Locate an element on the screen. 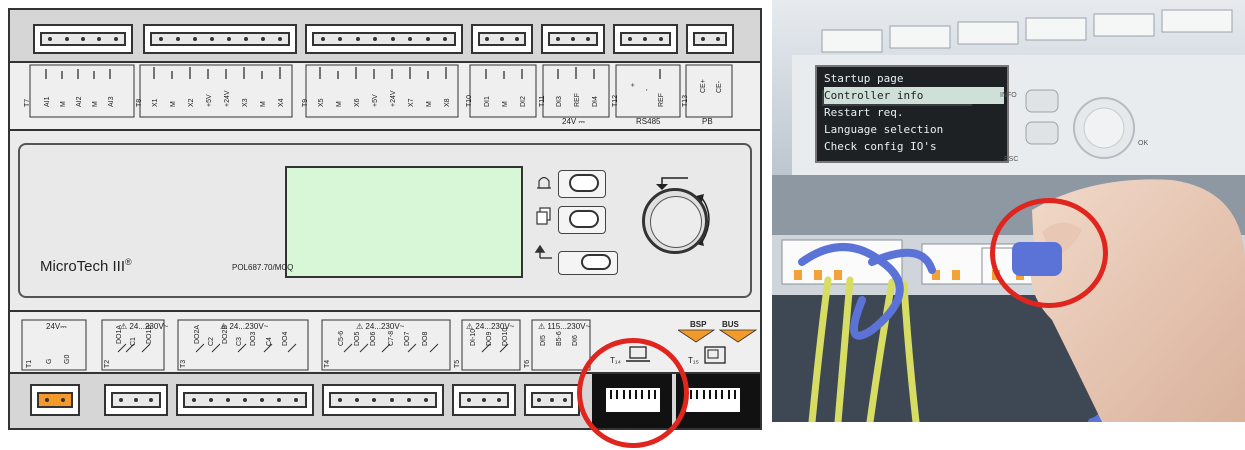  term-di5: DI5 is located at coordinates (543, 340).